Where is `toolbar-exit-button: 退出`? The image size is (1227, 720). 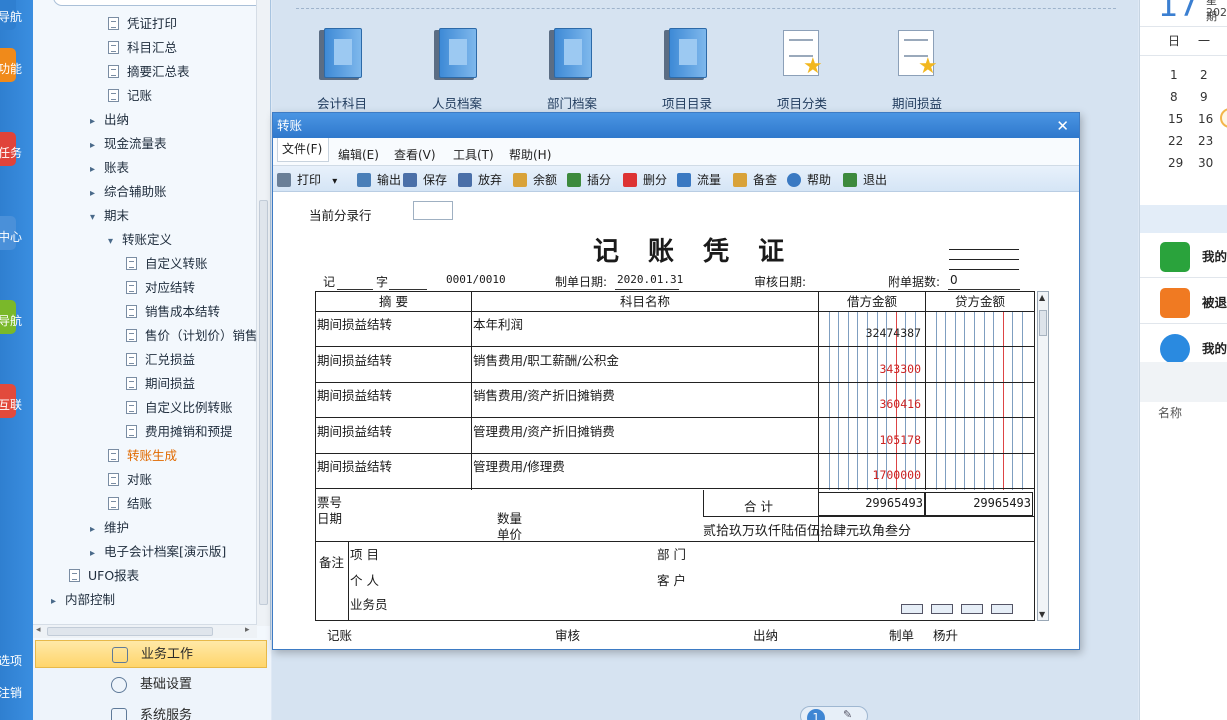
toolbar-exit-button: 退出 is located at coordinates (865, 179).